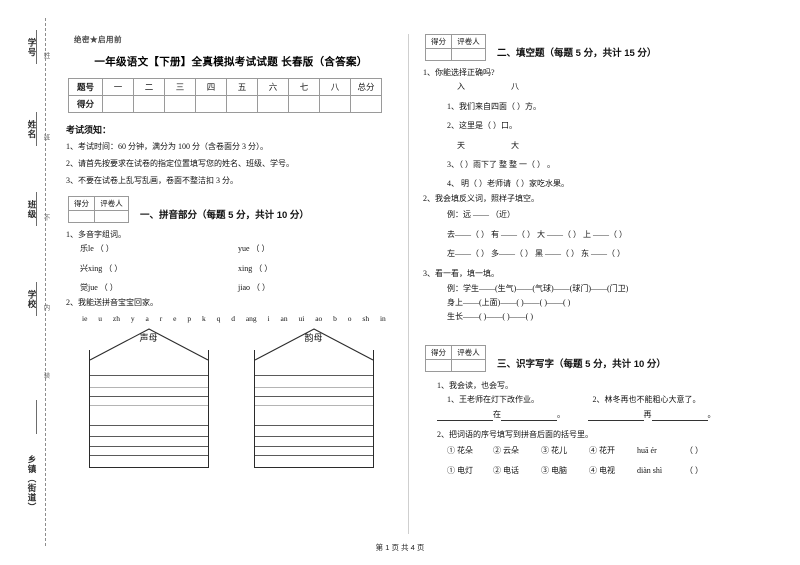 The height and width of the screenshot is (565, 800). Describe the element at coordinates (133, 318) in the screenshot. I see `pinyin-letter-3: y` at that location.